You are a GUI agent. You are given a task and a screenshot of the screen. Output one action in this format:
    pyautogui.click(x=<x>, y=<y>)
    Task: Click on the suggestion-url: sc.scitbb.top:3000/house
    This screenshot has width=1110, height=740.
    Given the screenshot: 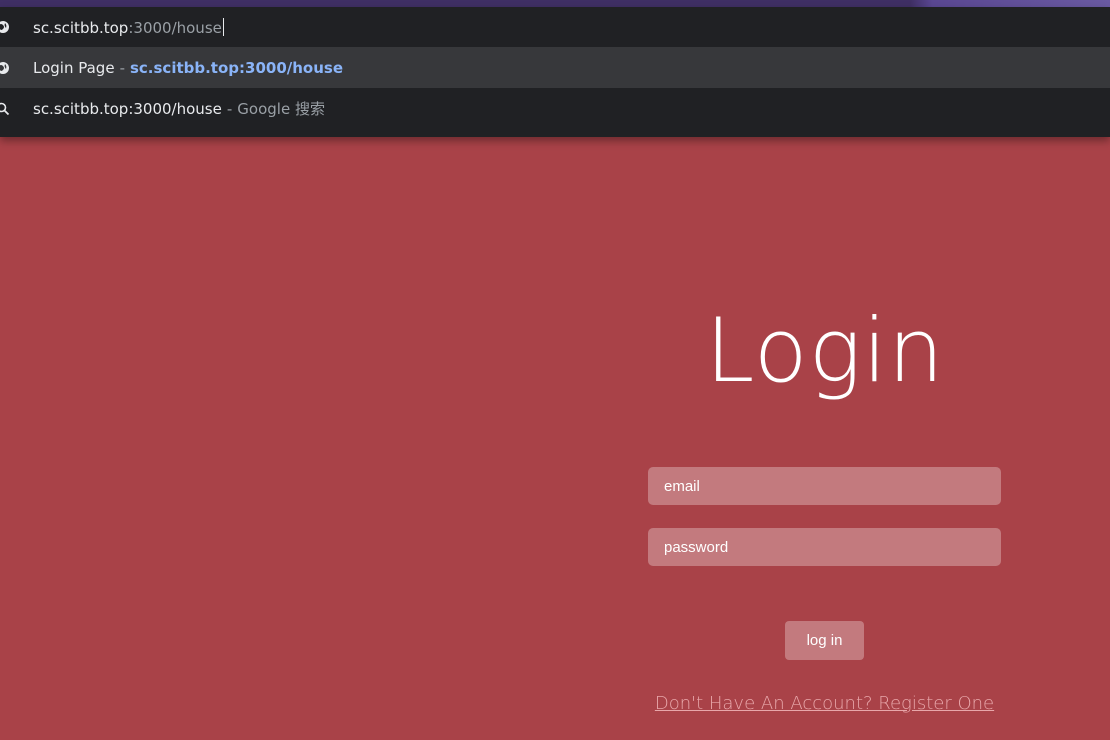 What is the action you would take?
    pyautogui.click(x=236, y=67)
    